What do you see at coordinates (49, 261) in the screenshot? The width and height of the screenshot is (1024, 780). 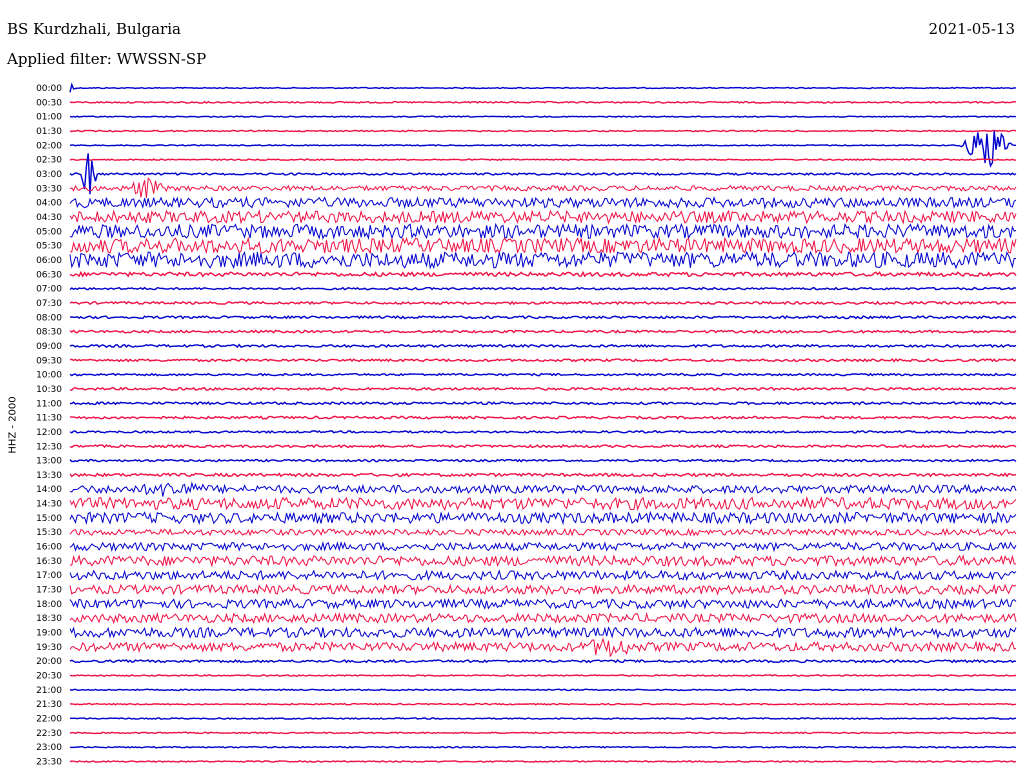 I see `row-time-label: 06:00` at bounding box center [49, 261].